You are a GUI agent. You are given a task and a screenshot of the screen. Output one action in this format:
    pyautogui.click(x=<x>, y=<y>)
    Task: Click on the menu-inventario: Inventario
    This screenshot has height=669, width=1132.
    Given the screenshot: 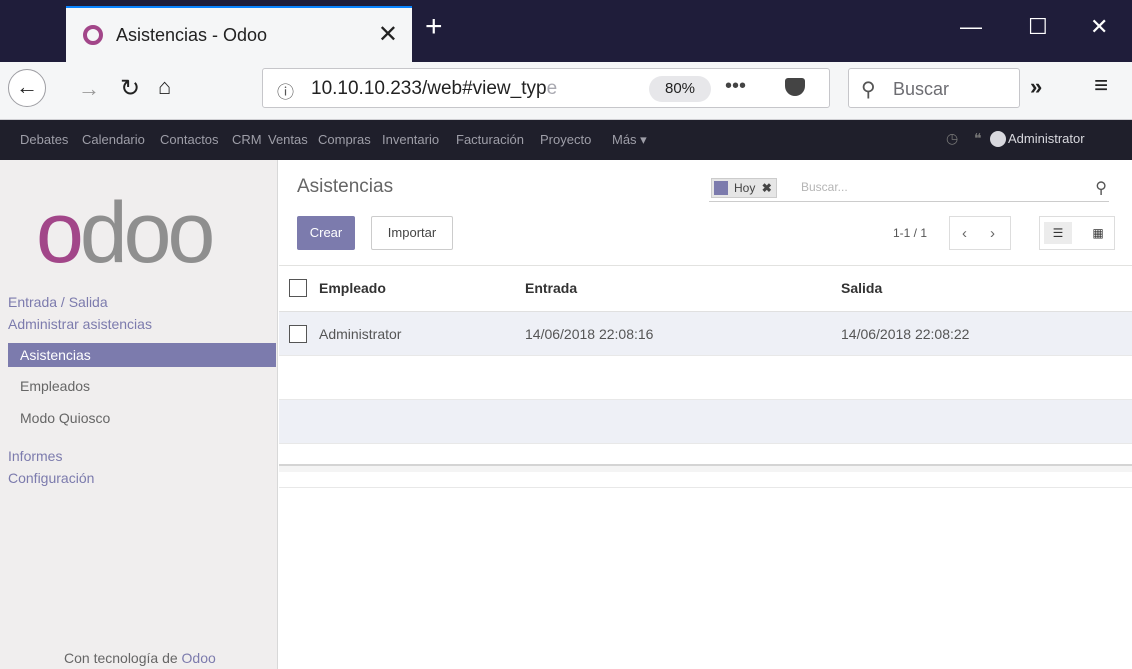 What is the action you would take?
    pyautogui.click(x=410, y=139)
    